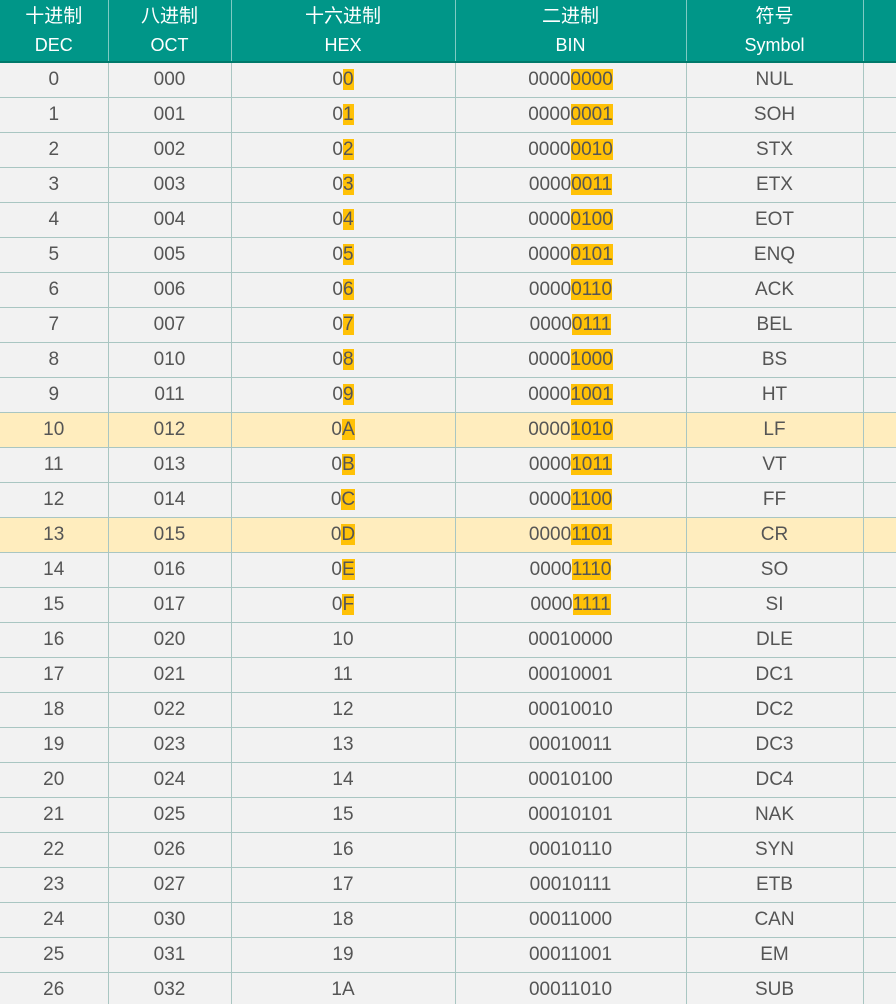 This screenshot has height=1004, width=896. I want to click on hex-prefix: 18, so click(343, 919).